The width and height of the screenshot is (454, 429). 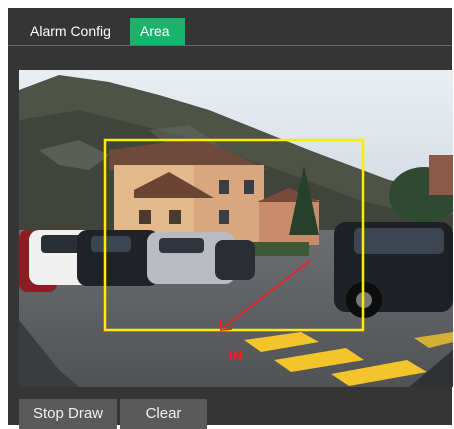 What do you see at coordinates (230, 27) in the screenshot?
I see `tab-bar: Alarm Config Area` at bounding box center [230, 27].